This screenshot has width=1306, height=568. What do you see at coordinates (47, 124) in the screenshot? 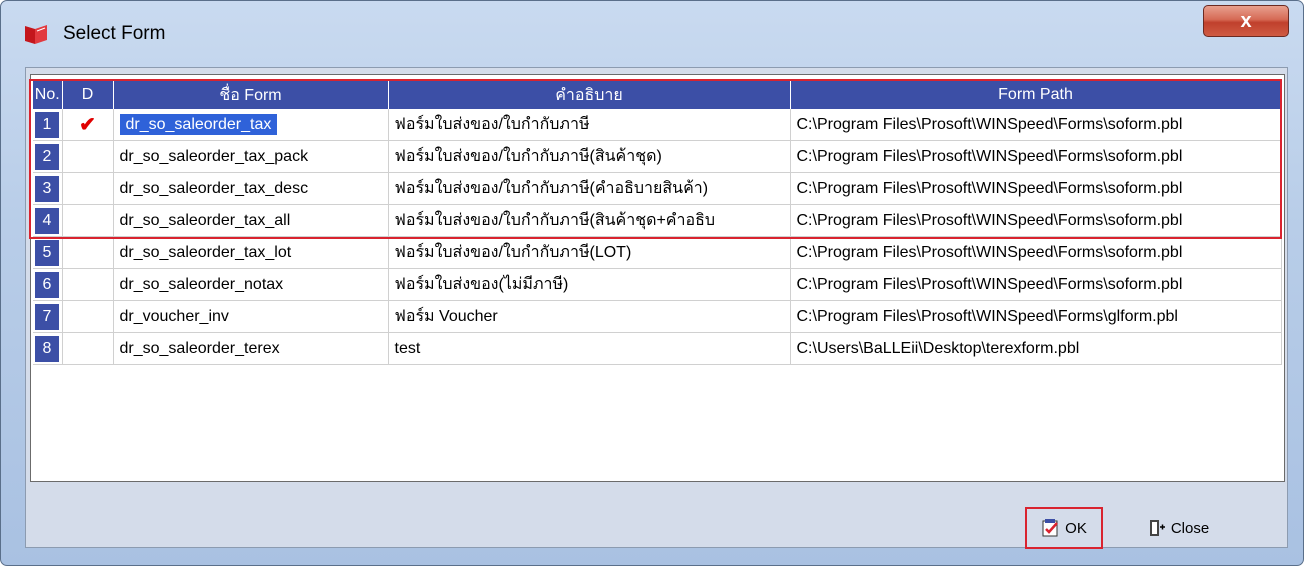
I see `row-number: 1` at bounding box center [47, 124].